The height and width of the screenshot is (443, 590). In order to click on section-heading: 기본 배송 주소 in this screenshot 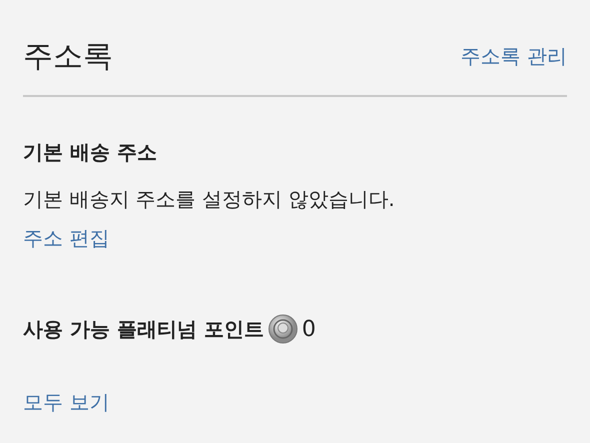, I will do `click(90, 152)`.